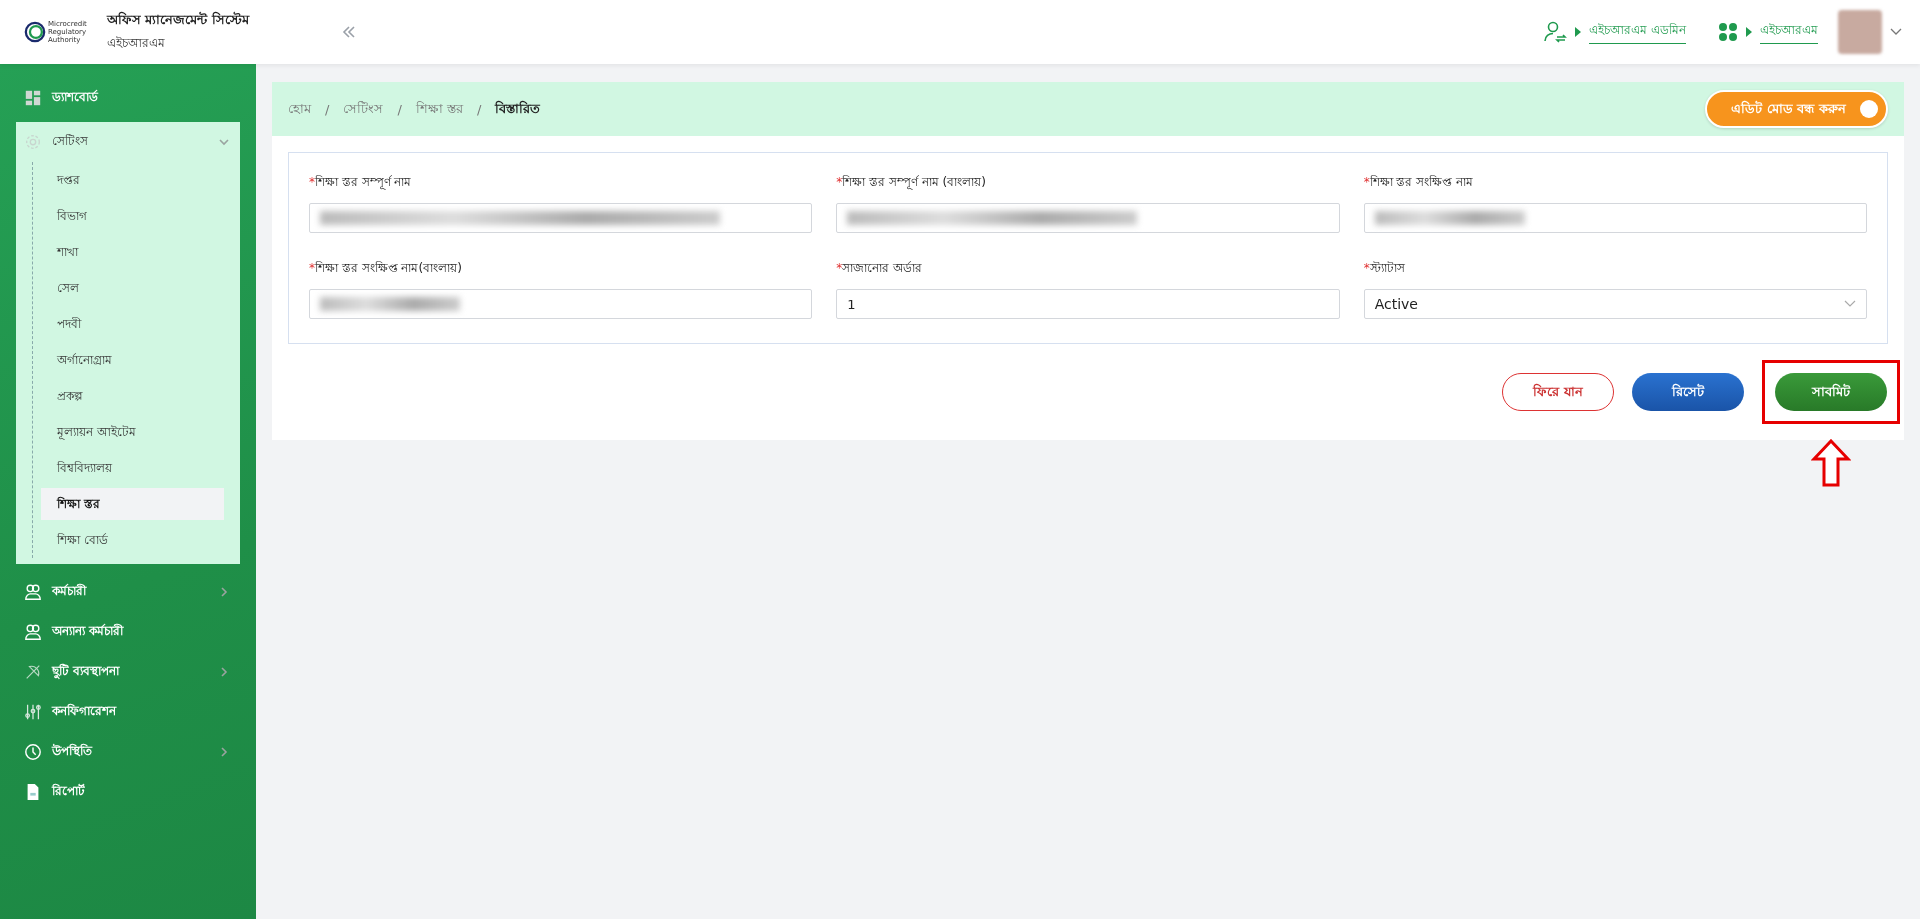 The height and width of the screenshot is (919, 1920). Describe the element at coordinates (132, 360) in the screenshot. I see `submenu-item: অর্গানোগ্রাম` at that location.